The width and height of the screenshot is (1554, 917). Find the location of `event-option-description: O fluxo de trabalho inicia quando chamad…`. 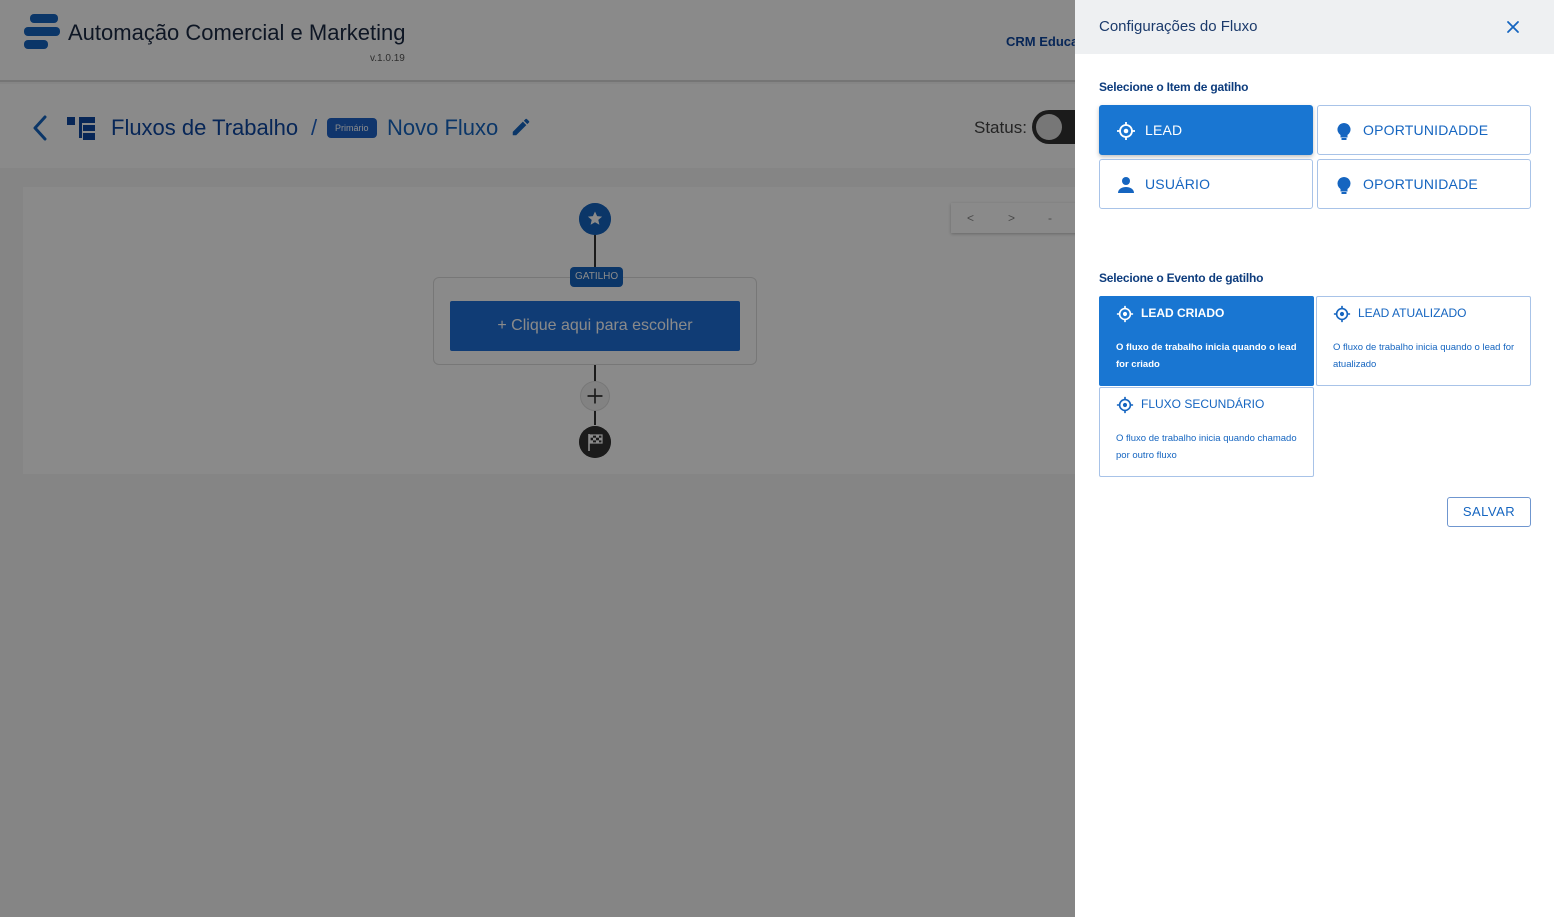

event-option-description: O fluxo de trabalho inicia quando chamad… is located at coordinates (1206, 447).